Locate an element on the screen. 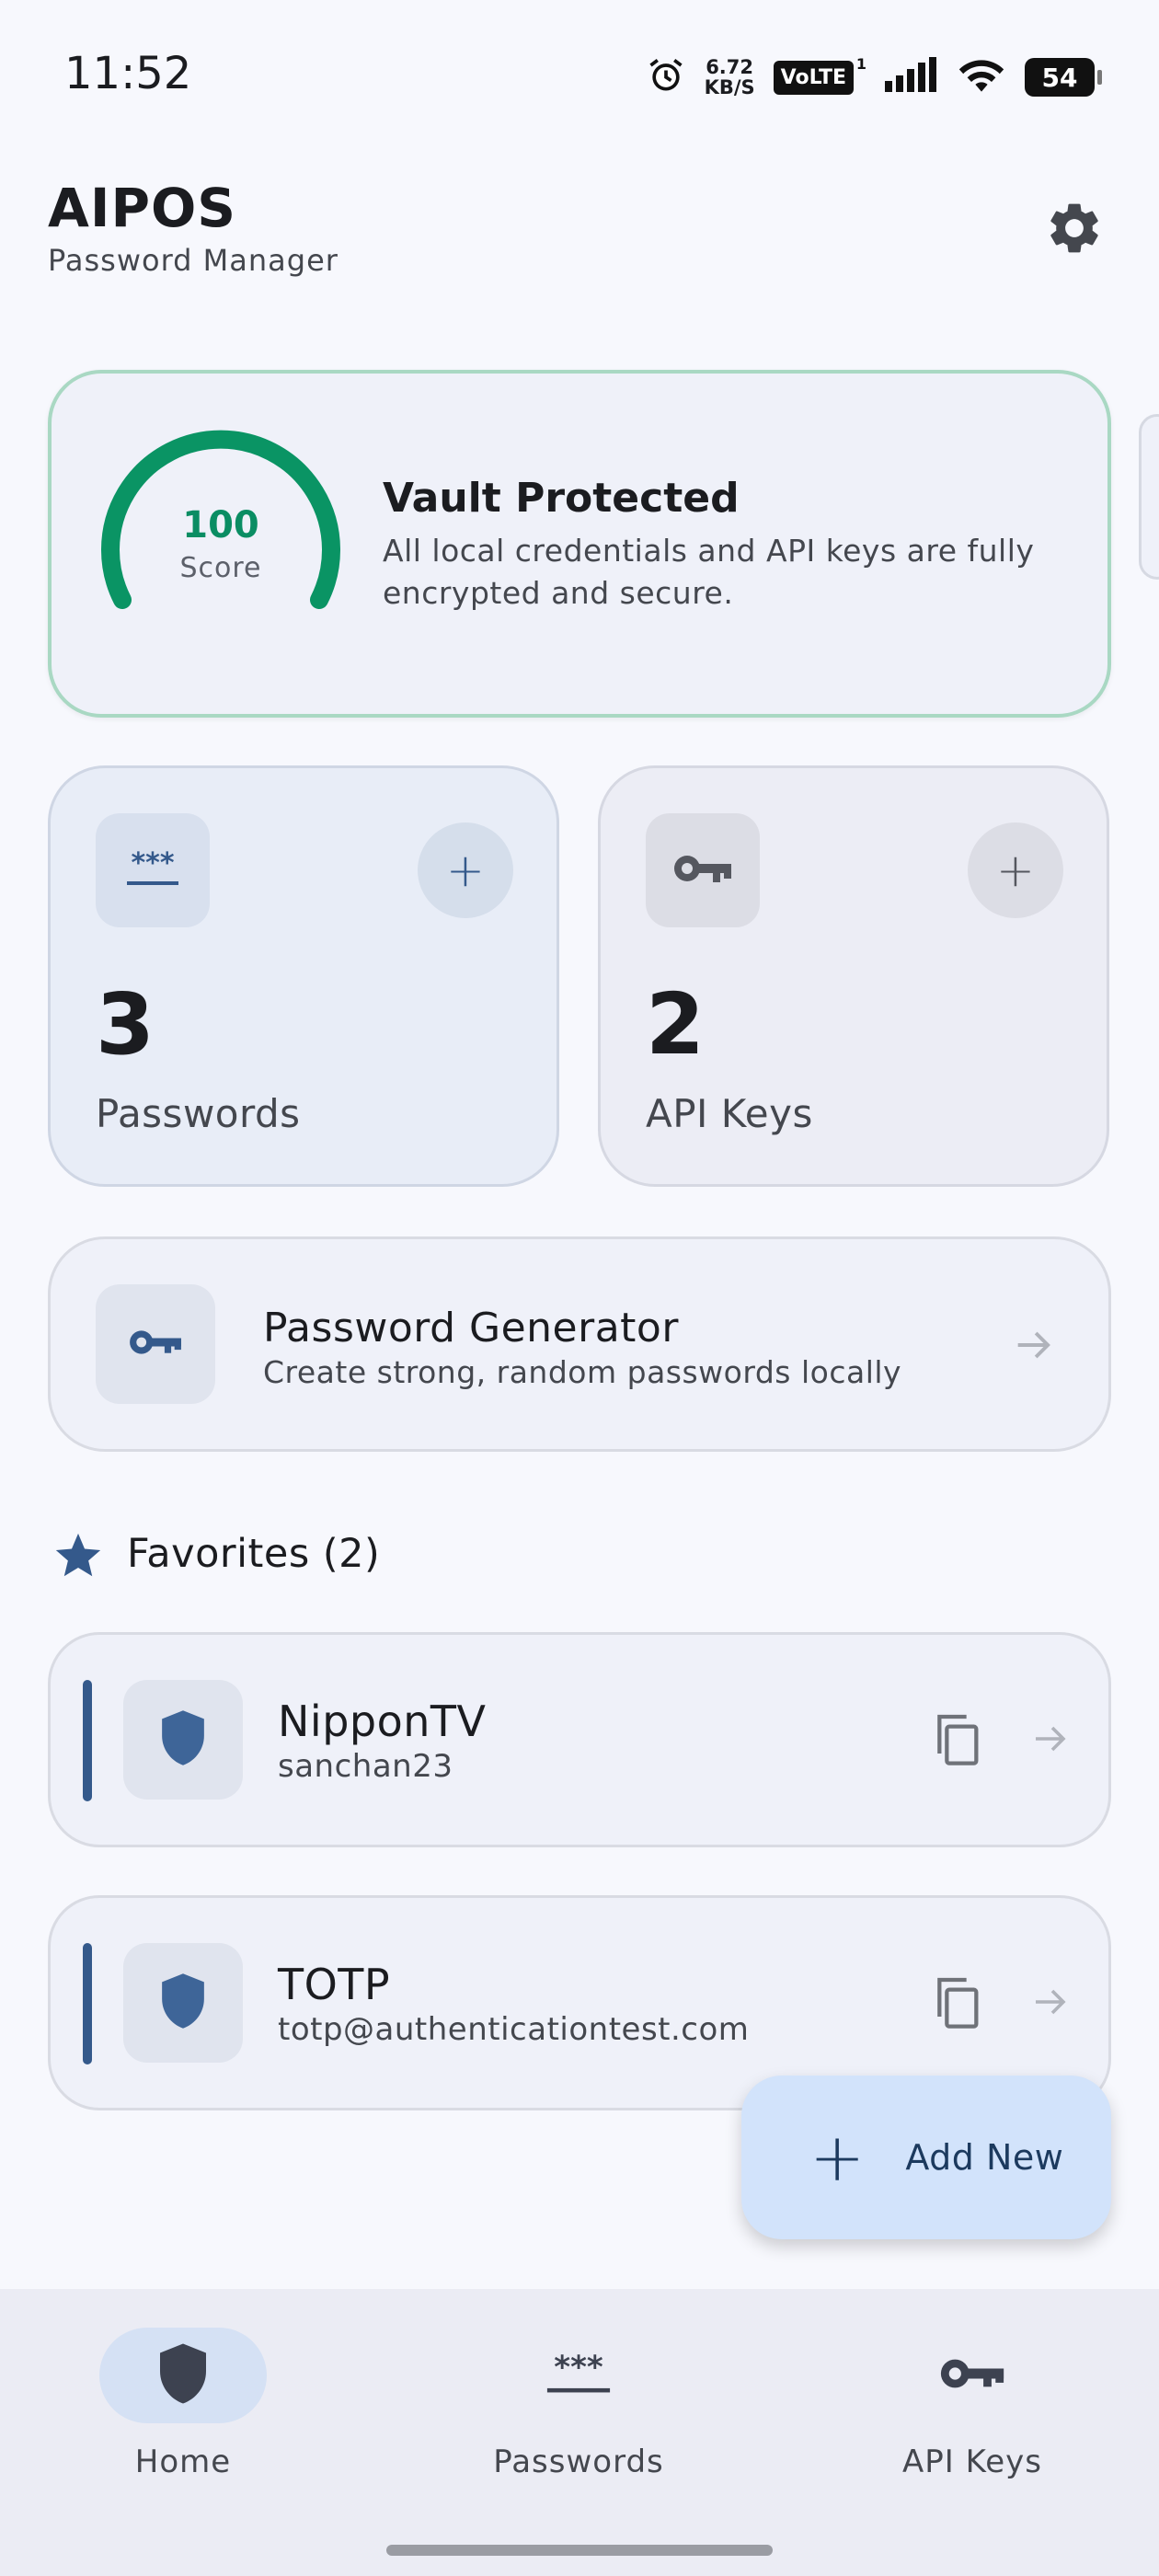  status-icons: 6.72 KB/S VoLTE 1 54 is located at coordinates (874, 77).